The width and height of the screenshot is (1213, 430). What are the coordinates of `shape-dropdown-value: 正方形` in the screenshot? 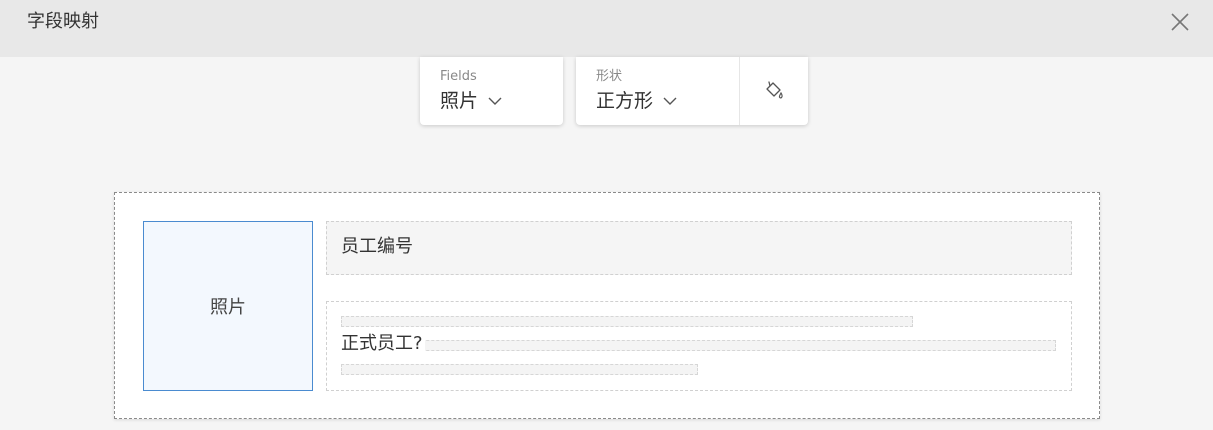 It's located at (625, 101).